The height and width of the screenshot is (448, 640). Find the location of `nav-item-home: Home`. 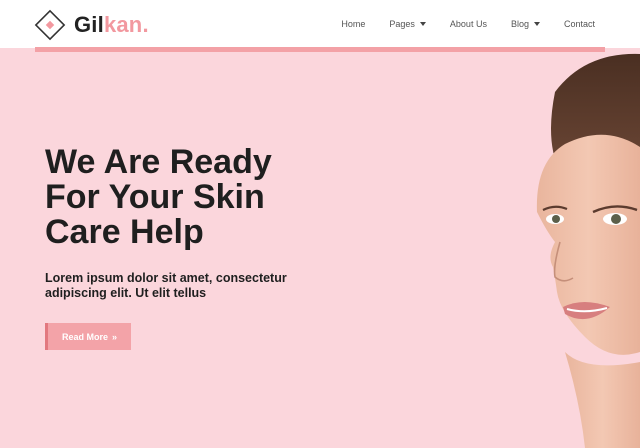

nav-item-home: Home is located at coordinates (353, 24).